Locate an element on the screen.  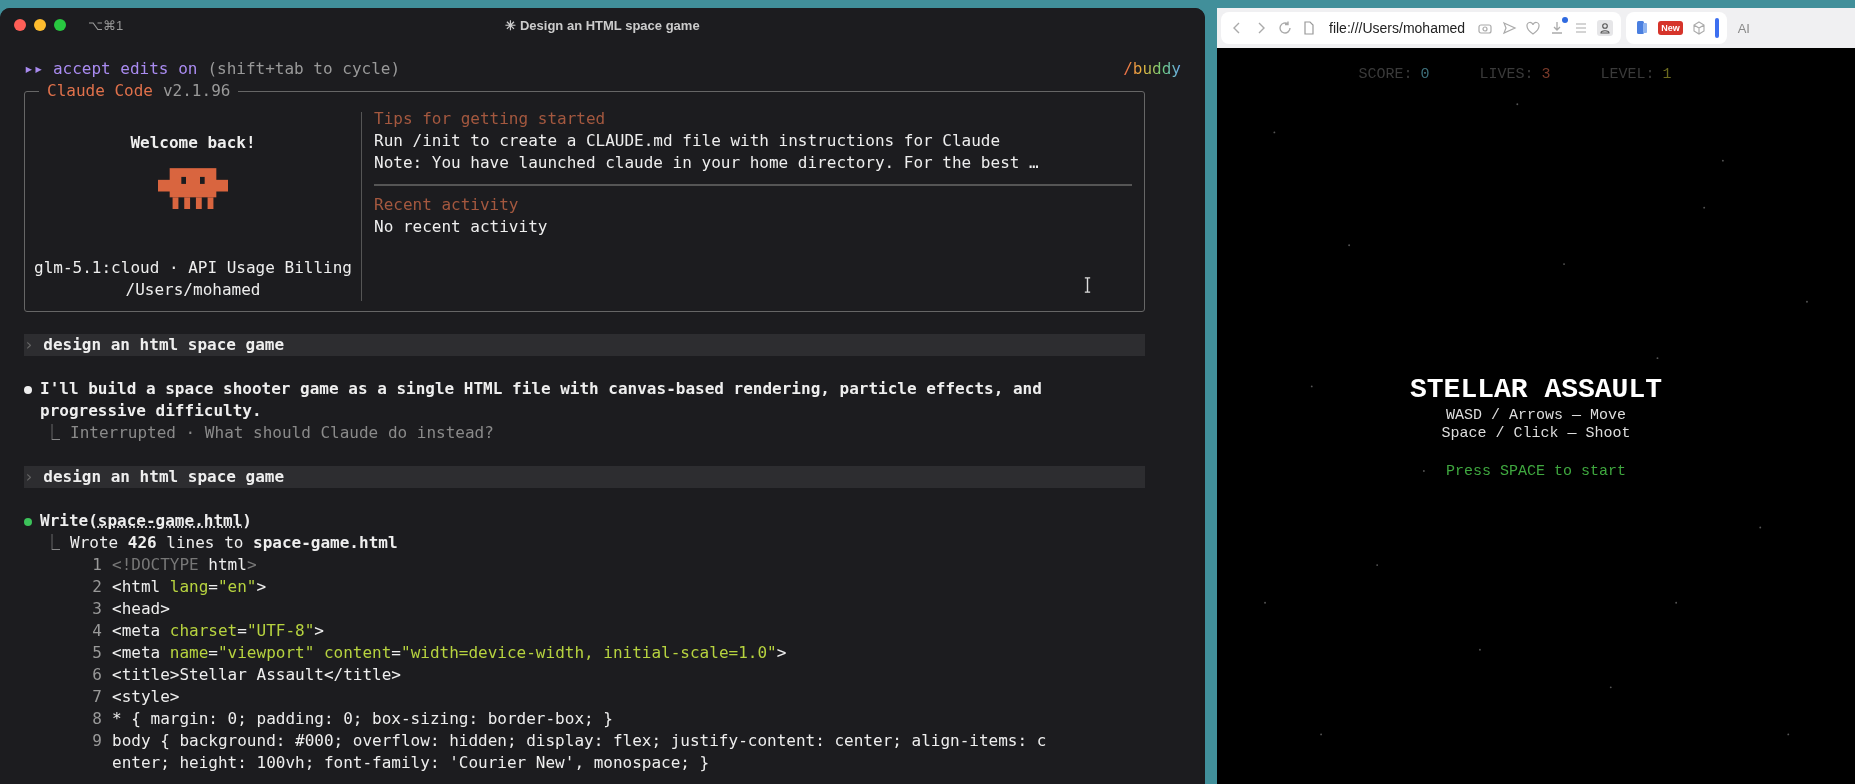
profile-icon is located at coordinates (1605, 28).